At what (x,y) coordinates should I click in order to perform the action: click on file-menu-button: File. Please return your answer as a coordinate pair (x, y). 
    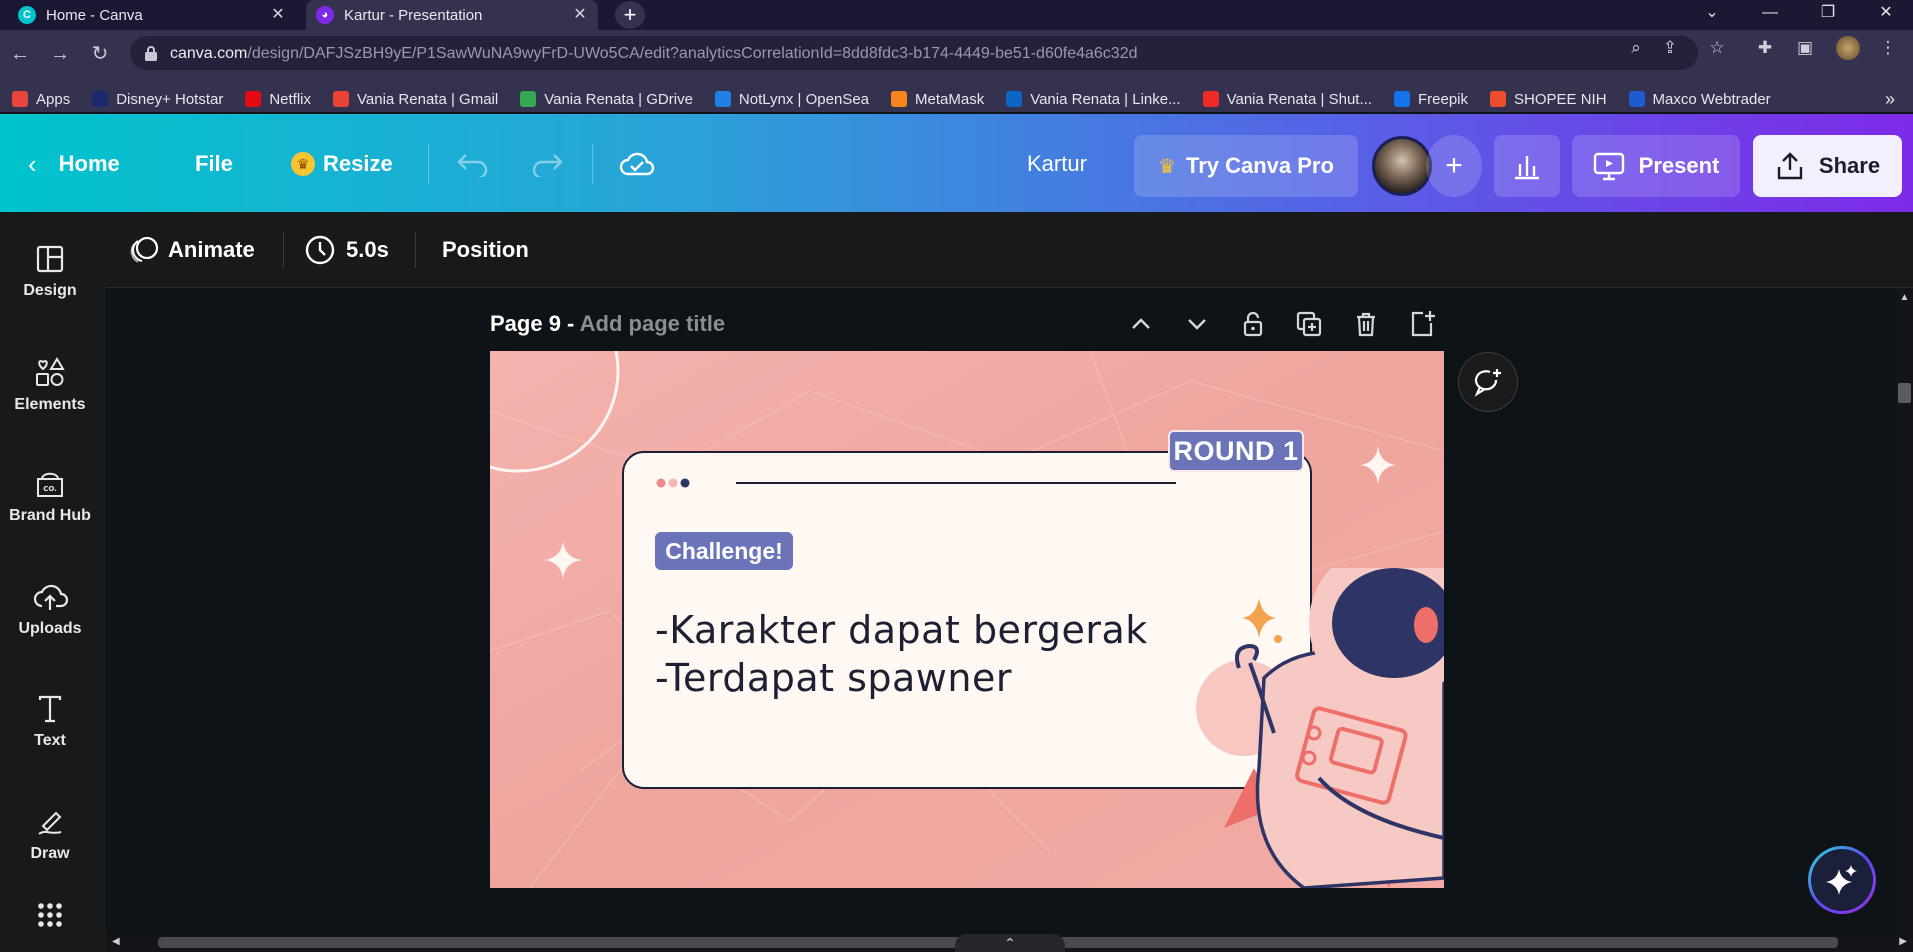
    Looking at the image, I should click on (214, 164).